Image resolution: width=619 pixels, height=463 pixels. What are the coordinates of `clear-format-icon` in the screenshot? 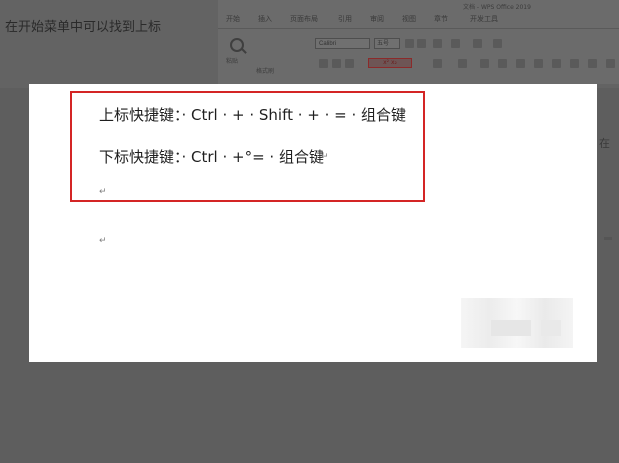 It's located at (437, 43).